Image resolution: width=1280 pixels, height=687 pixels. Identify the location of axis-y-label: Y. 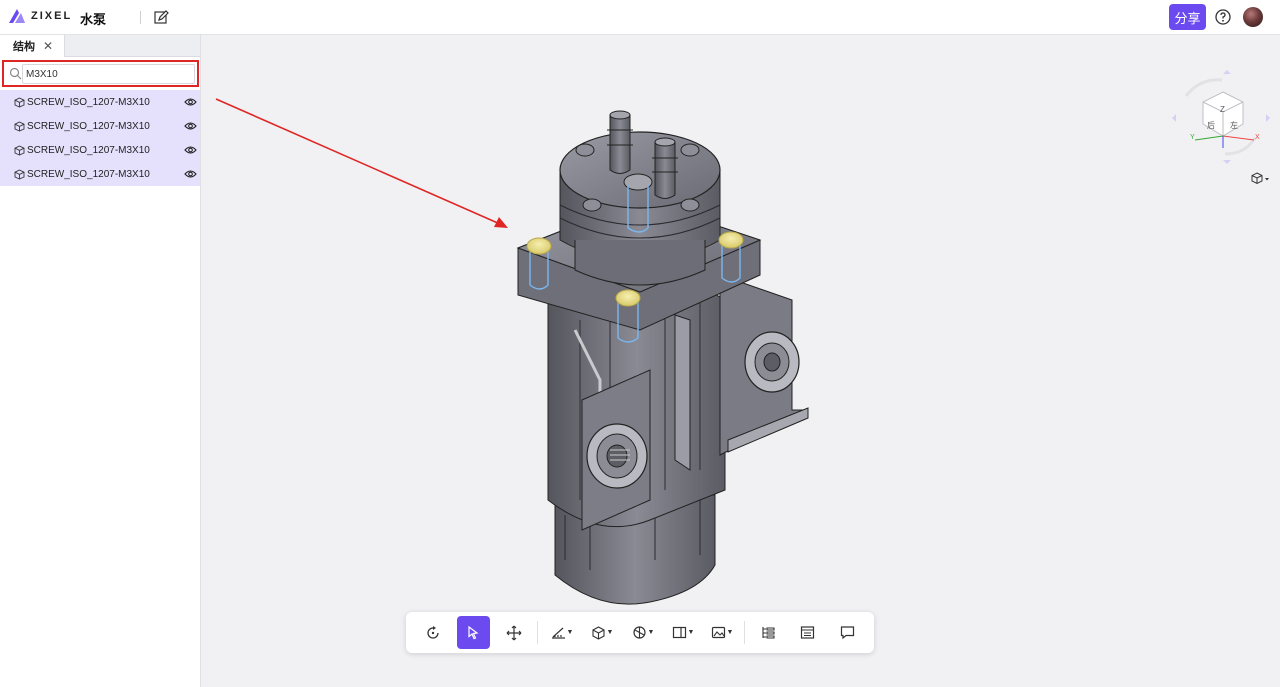
(1192, 137).